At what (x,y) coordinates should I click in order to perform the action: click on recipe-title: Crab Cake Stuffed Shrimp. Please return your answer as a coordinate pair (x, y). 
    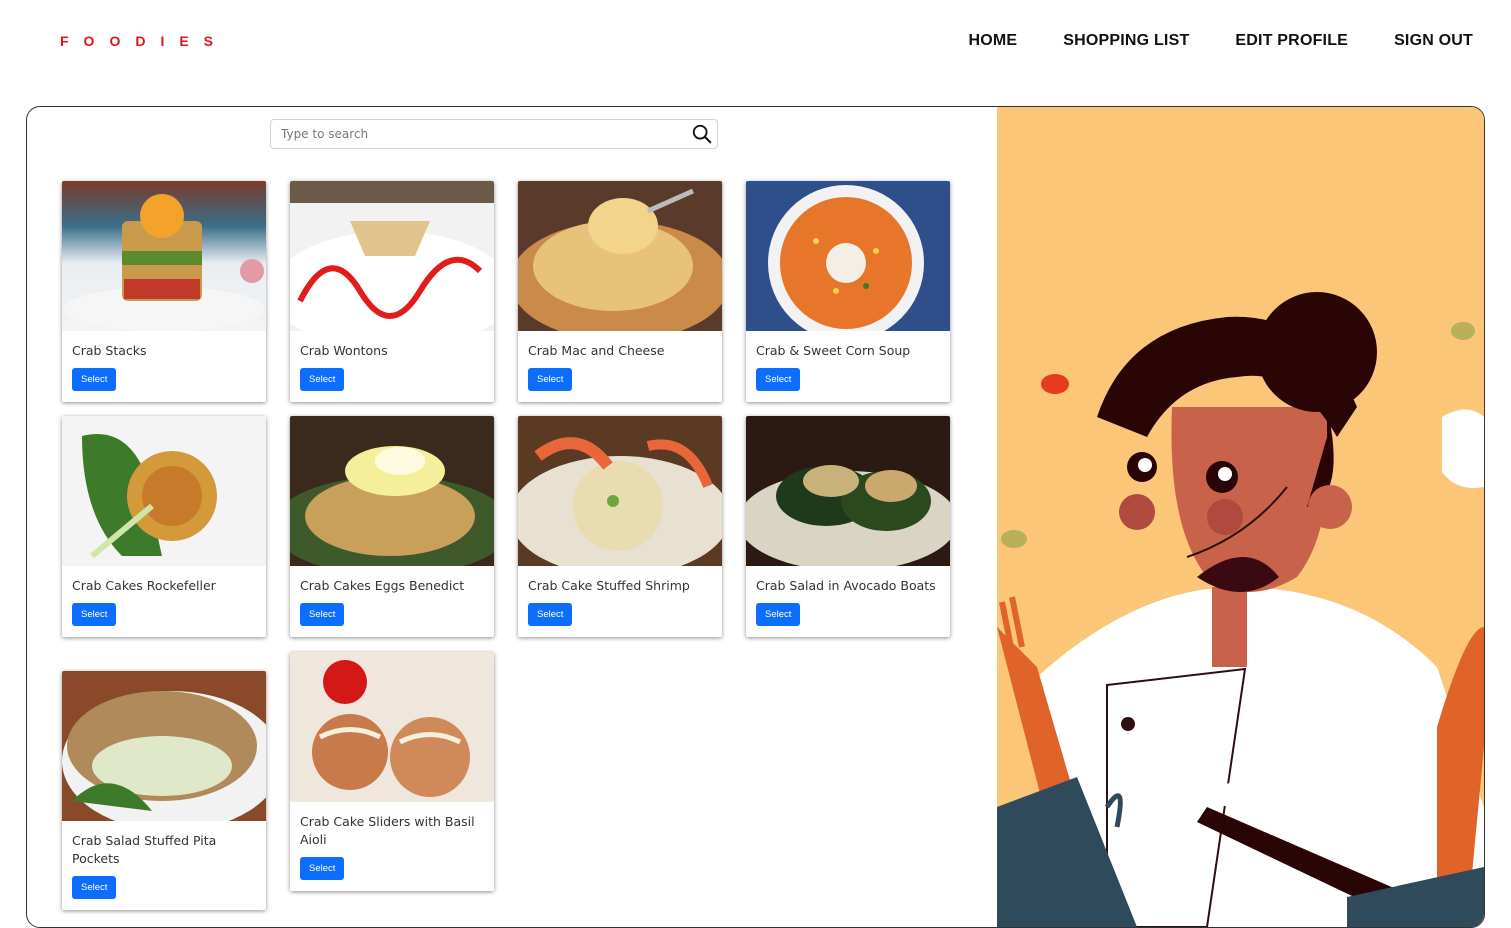
    Looking at the image, I should click on (609, 585).